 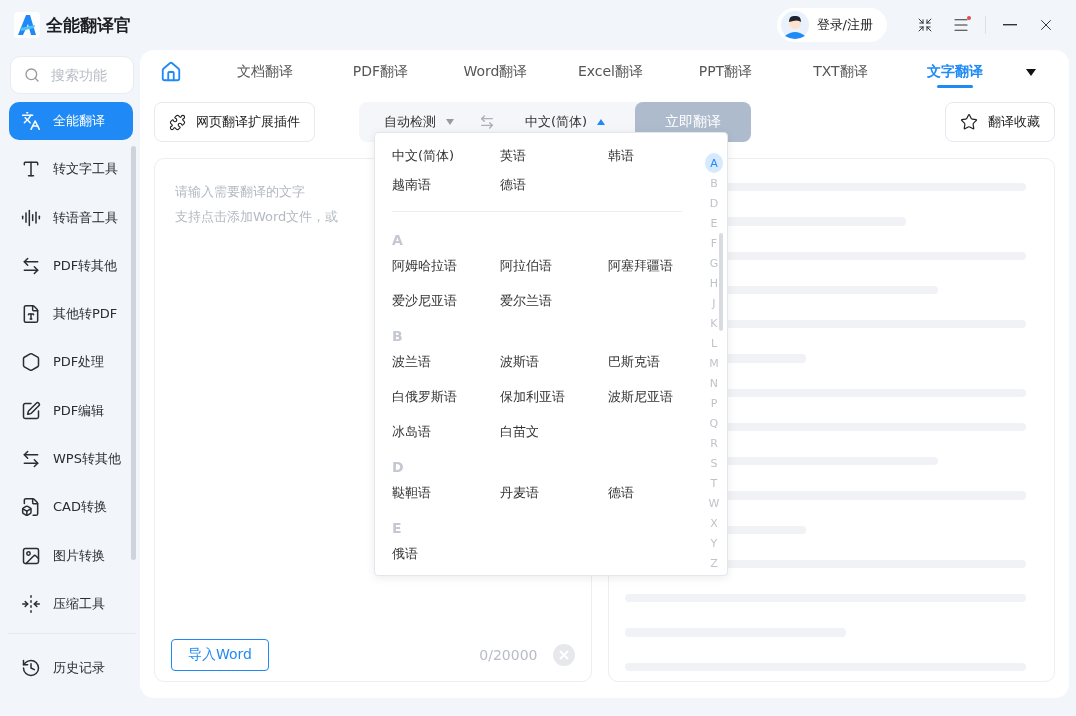 I want to click on tab-underline, so click(x=955, y=86).